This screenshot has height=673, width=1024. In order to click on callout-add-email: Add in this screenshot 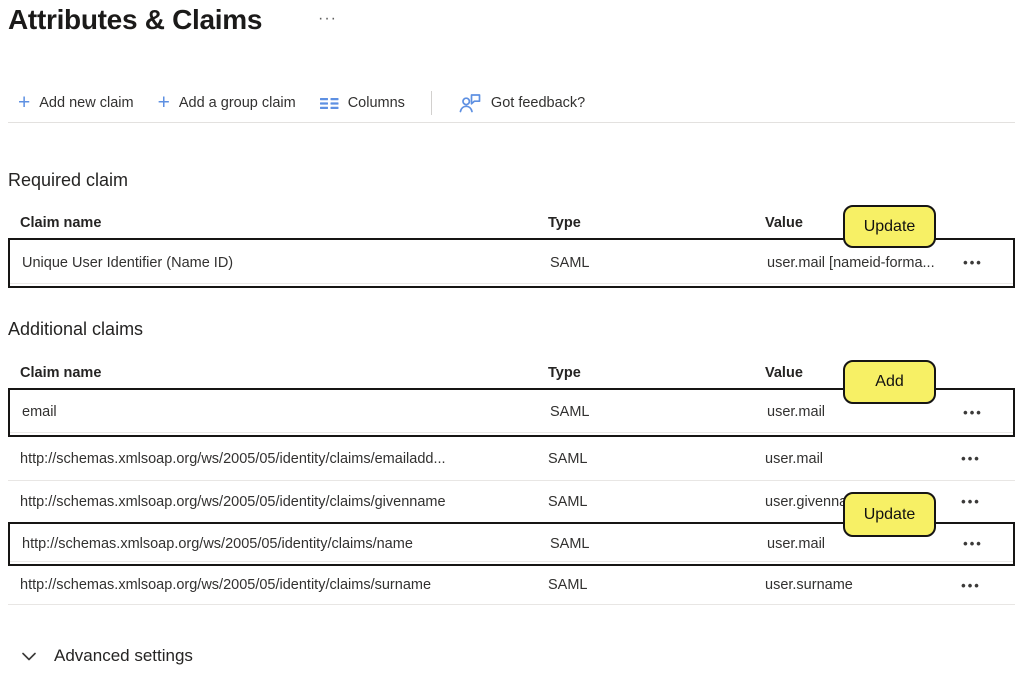, I will do `click(889, 382)`.